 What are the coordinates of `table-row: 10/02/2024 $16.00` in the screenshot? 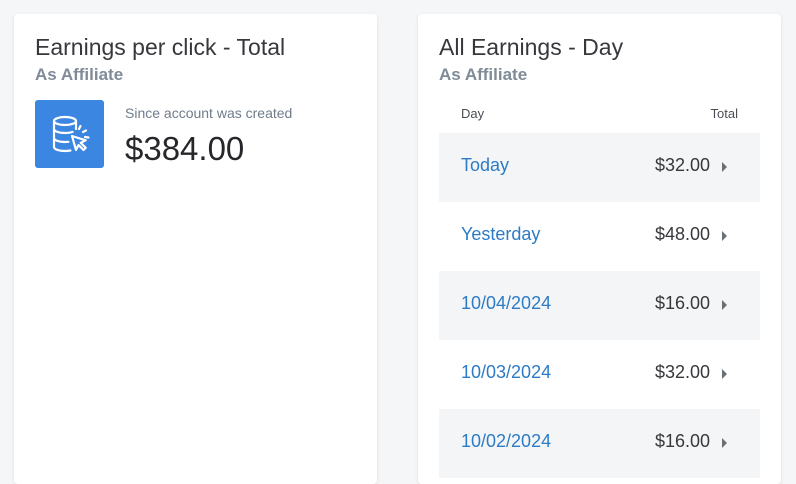 It's located at (599, 443).